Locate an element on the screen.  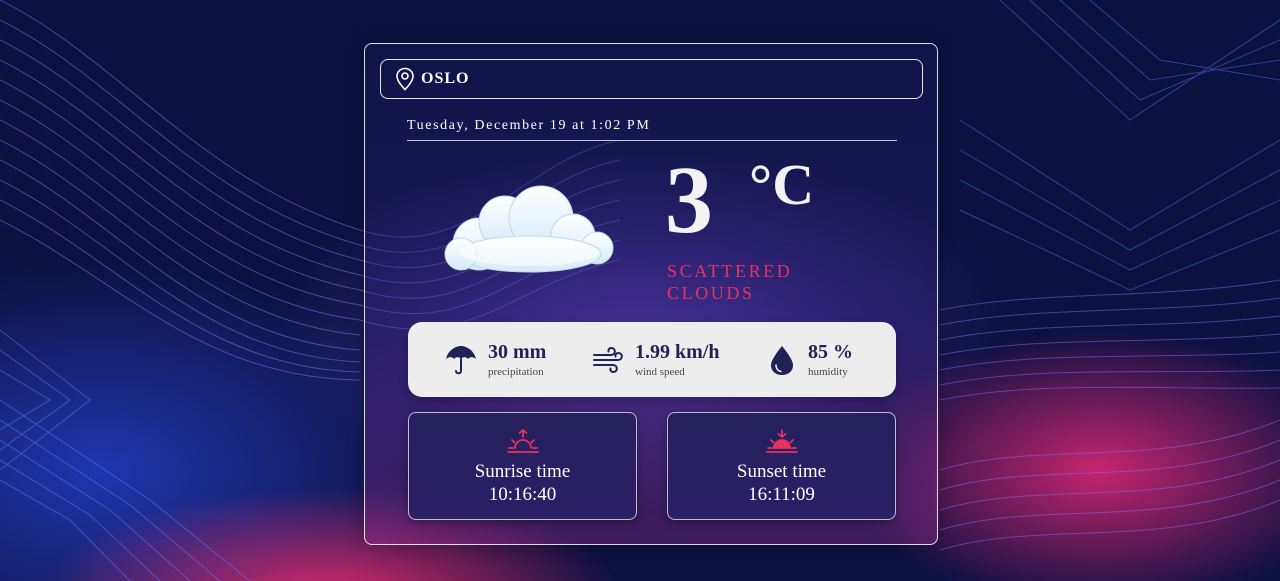
sunset-card: Sunset time 16:11:09 is located at coordinates (781, 466).